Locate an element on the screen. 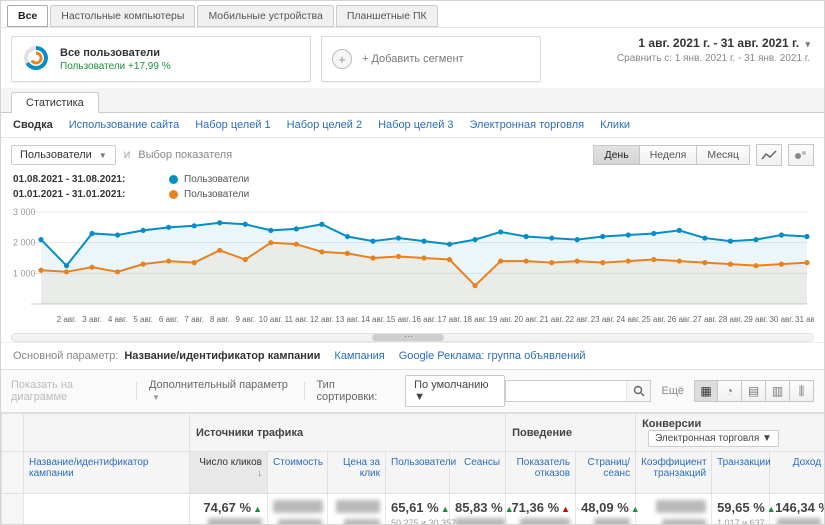  tab-tablet: Планшетные ПК is located at coordinates (386, 16).